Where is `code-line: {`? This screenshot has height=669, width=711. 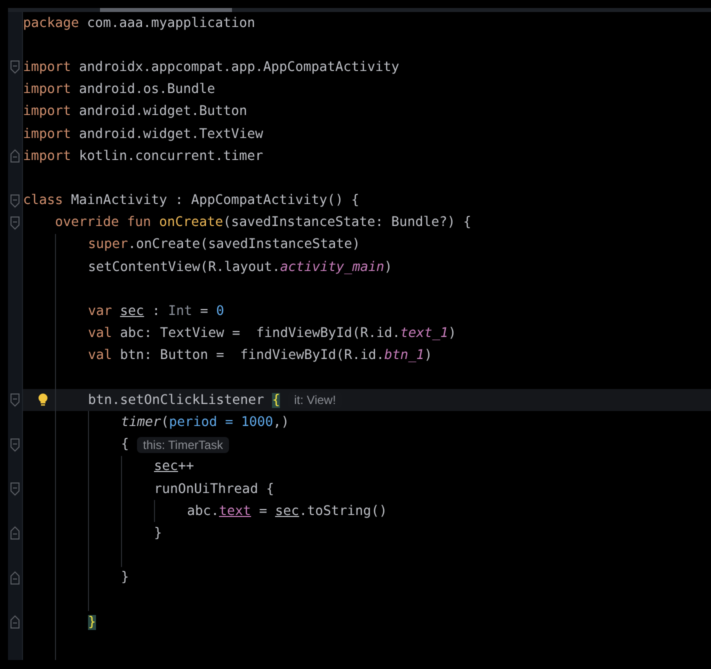 code-line: { is located at coordinates (125, 444).